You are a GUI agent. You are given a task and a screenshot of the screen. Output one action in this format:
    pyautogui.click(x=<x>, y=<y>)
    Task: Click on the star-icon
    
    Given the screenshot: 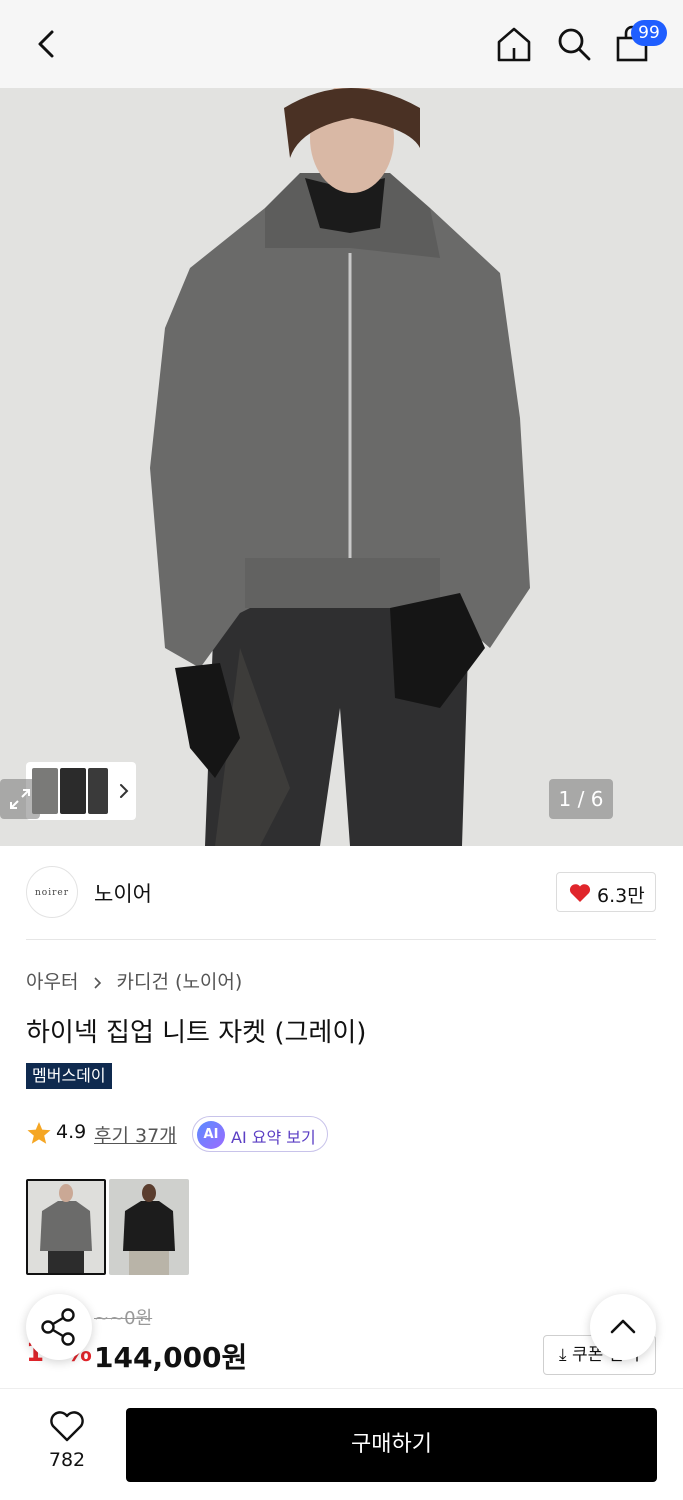 What is the action you would take?
    pyautogui.click(x=39, y=1133)
    